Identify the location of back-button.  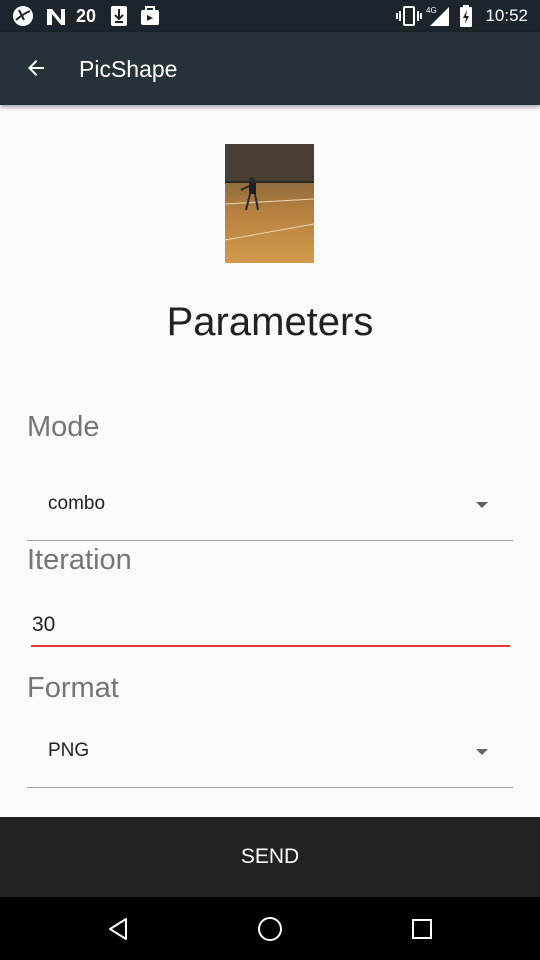
(36, 68).